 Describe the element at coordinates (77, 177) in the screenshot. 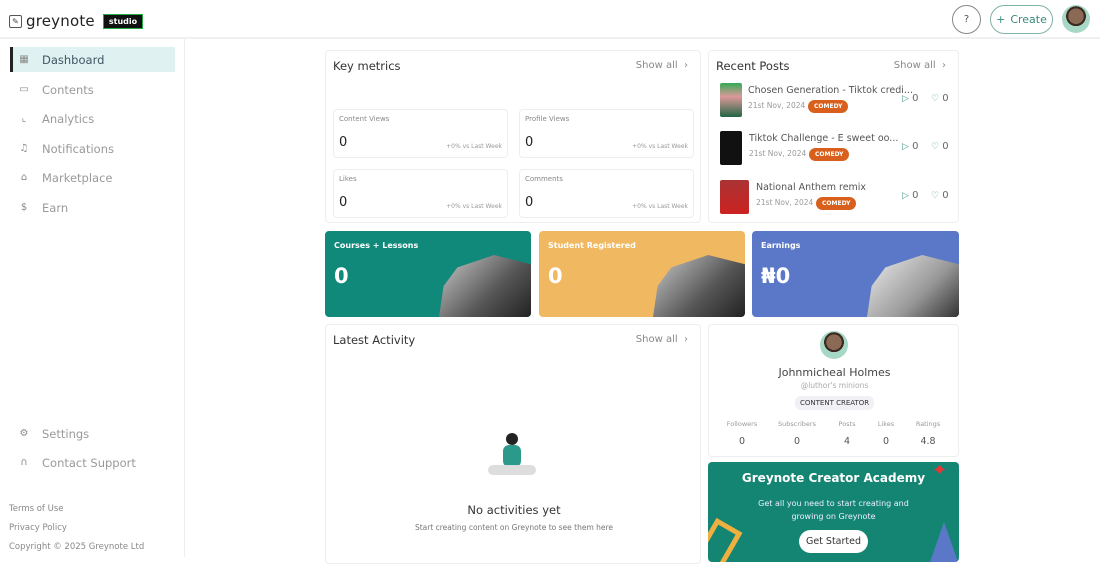

I see `nav-label: Marketplace` at that location.